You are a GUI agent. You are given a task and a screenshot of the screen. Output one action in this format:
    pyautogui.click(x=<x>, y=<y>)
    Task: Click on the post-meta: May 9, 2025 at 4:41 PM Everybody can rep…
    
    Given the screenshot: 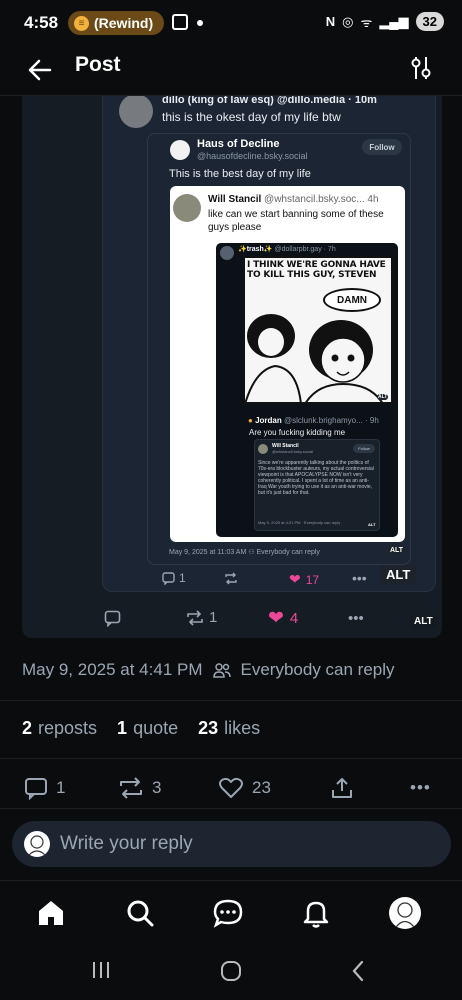 What is the action you would take?
    pyautogui.click(x=208, y=670)
    